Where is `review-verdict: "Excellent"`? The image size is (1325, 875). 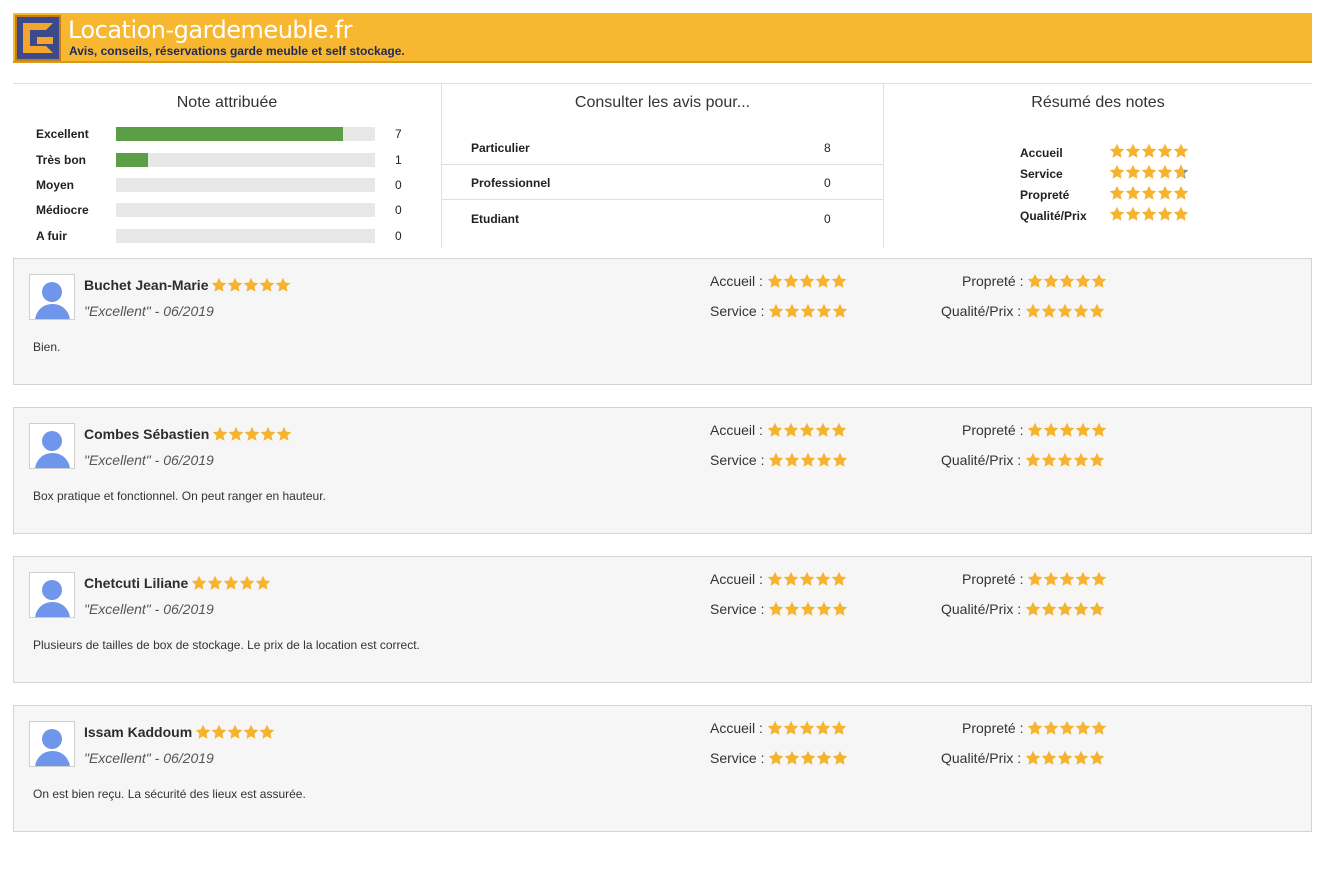
review-verdict: "Excellent" is located at coordinates (117, 758).